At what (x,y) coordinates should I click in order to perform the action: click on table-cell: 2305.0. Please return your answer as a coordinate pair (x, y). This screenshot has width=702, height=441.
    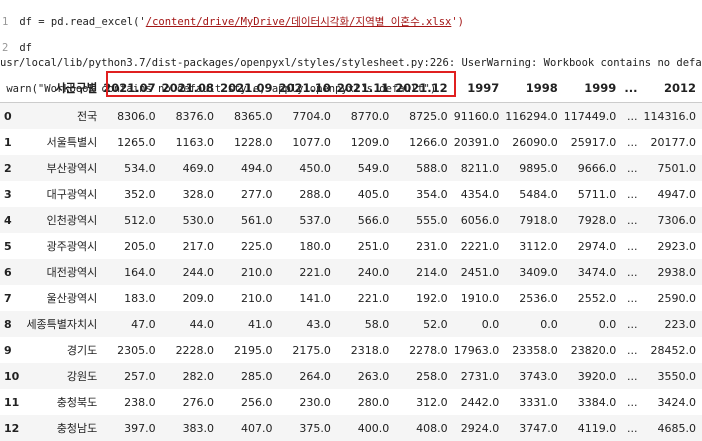
    Looking at the image, I should click on (136, 350).